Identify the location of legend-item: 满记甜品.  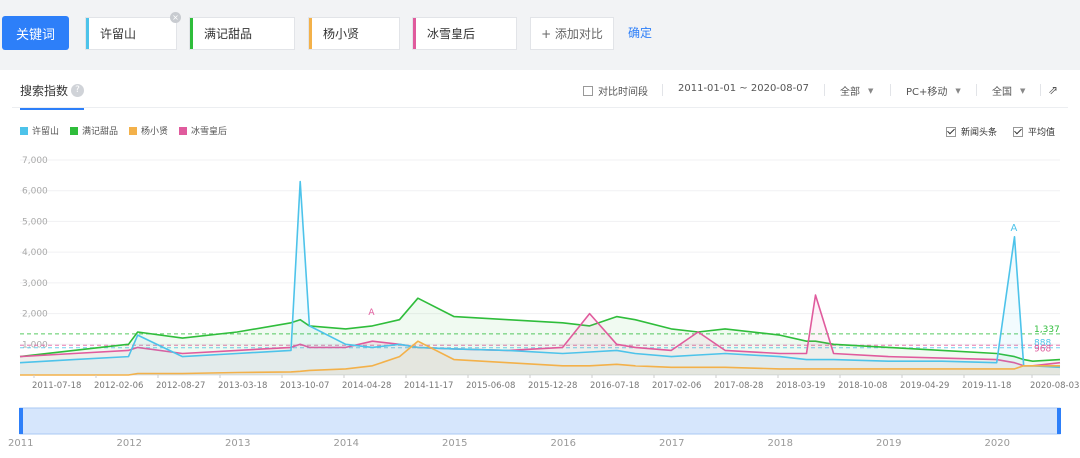
(94, 130).